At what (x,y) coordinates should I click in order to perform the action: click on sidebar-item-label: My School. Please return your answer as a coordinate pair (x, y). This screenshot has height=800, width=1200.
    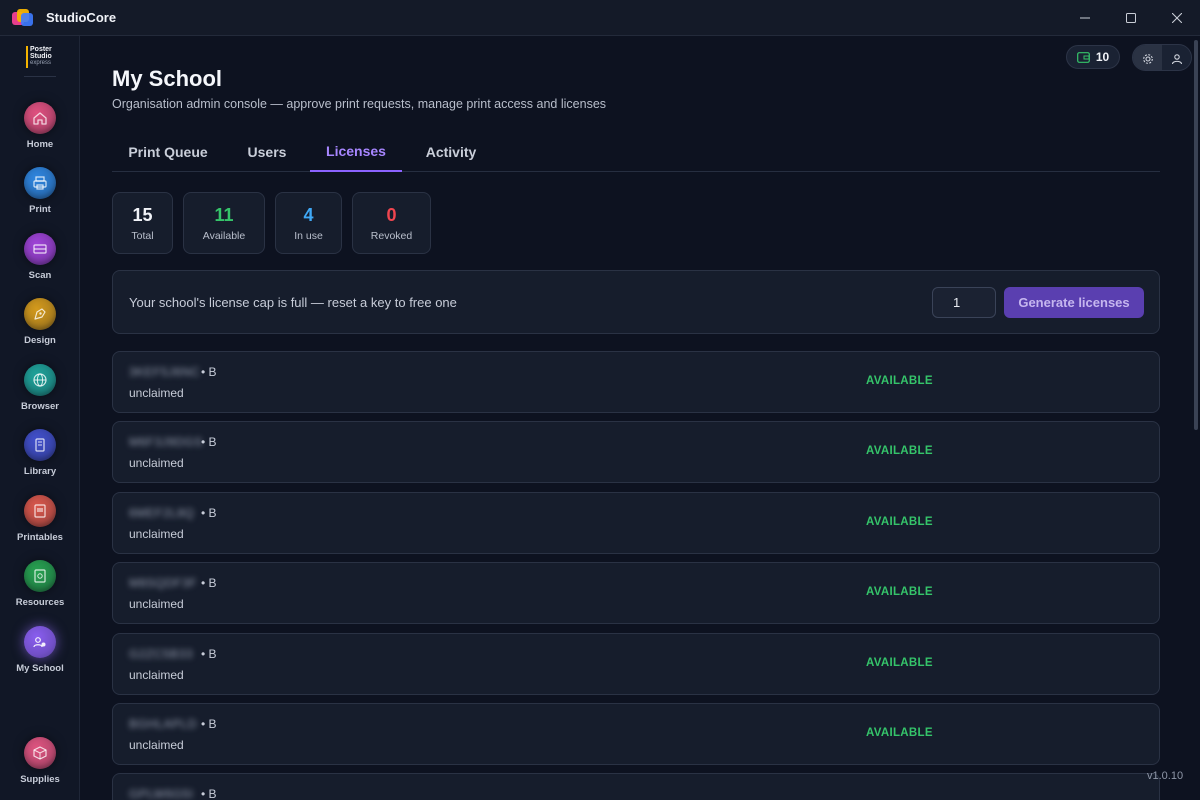
    Looking at the image, I should click on (40, 668).